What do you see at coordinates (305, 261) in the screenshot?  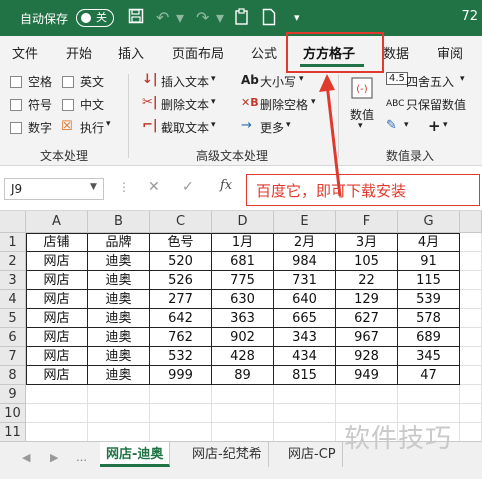 I see `cell: 984` at bounding box center [305, 261].